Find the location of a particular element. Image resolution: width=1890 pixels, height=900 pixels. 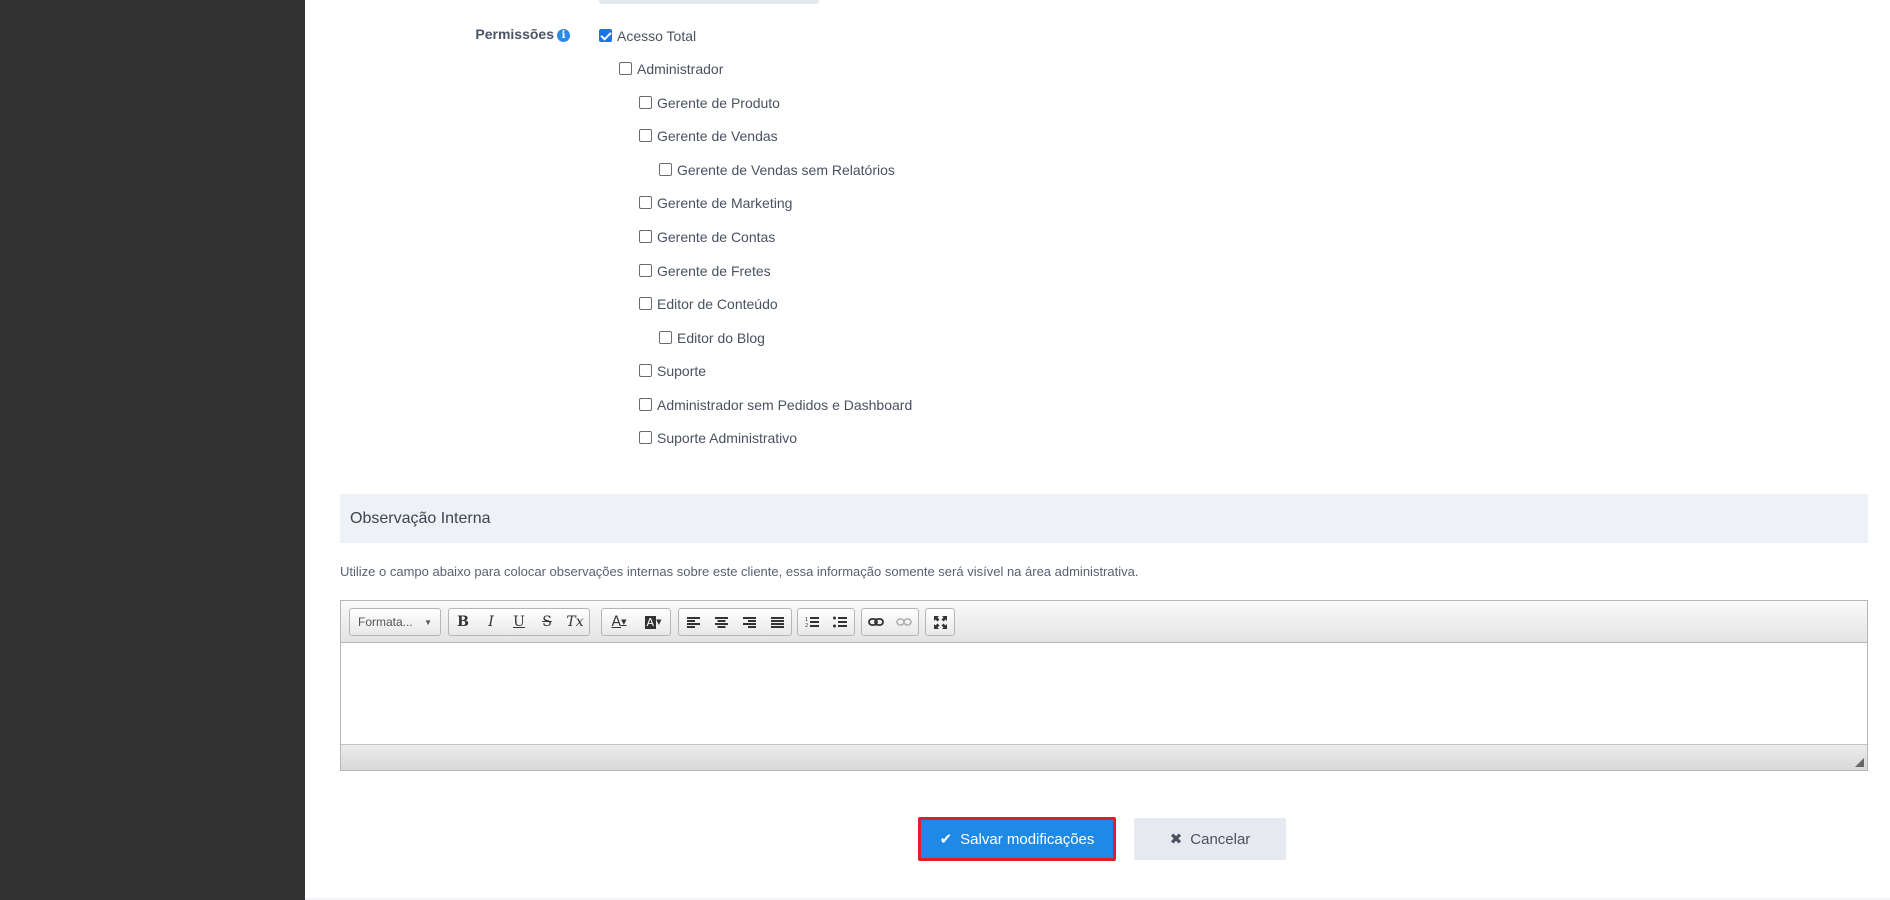

align-group is located at coordinates (735, 622).